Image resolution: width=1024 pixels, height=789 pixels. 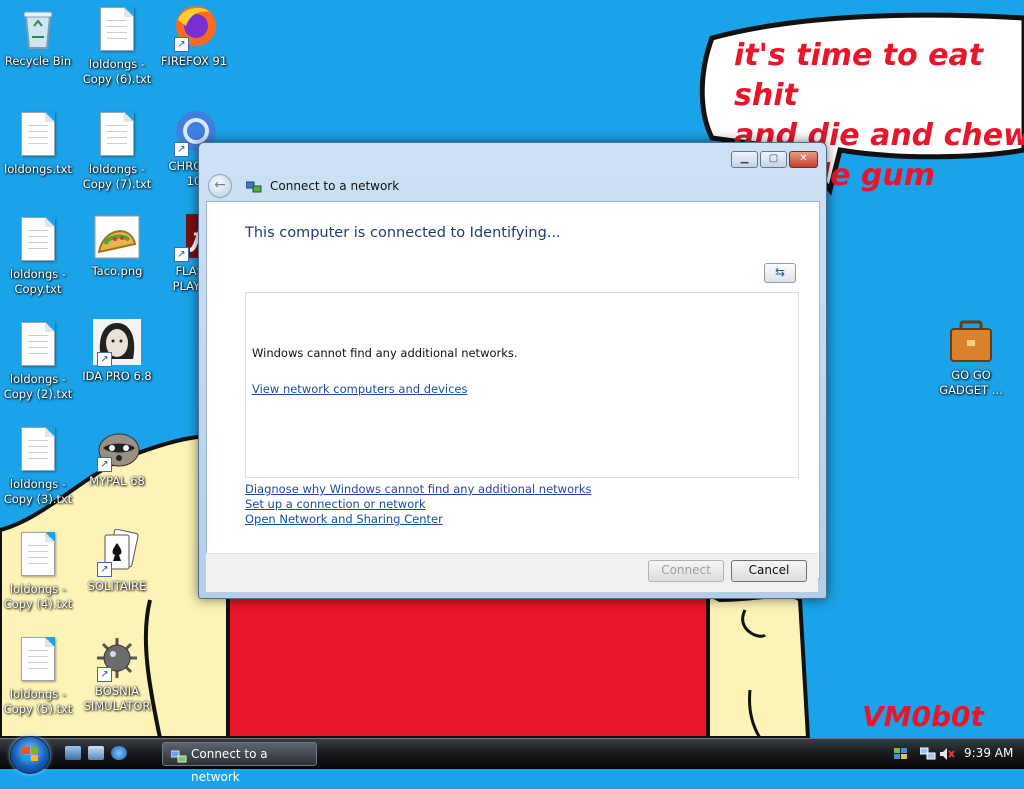 I want to click on desktop-icon-mypal: ↗ MYPAL 68, so click(x=117, y=456).